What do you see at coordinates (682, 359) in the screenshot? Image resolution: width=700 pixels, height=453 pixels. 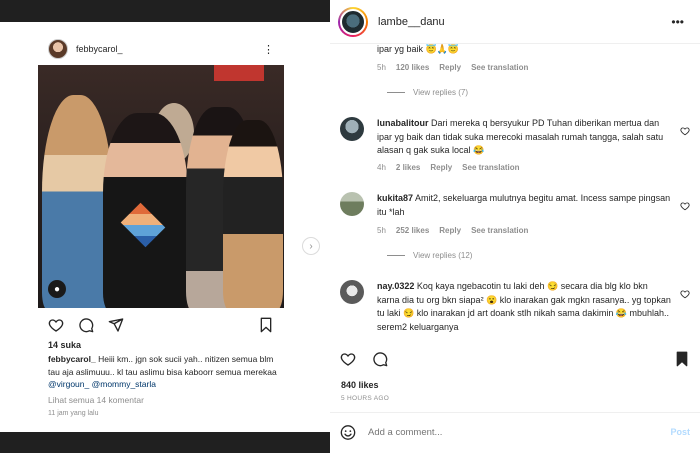 I see `bookmark-filled-icon` at bounding box center [682, 359].